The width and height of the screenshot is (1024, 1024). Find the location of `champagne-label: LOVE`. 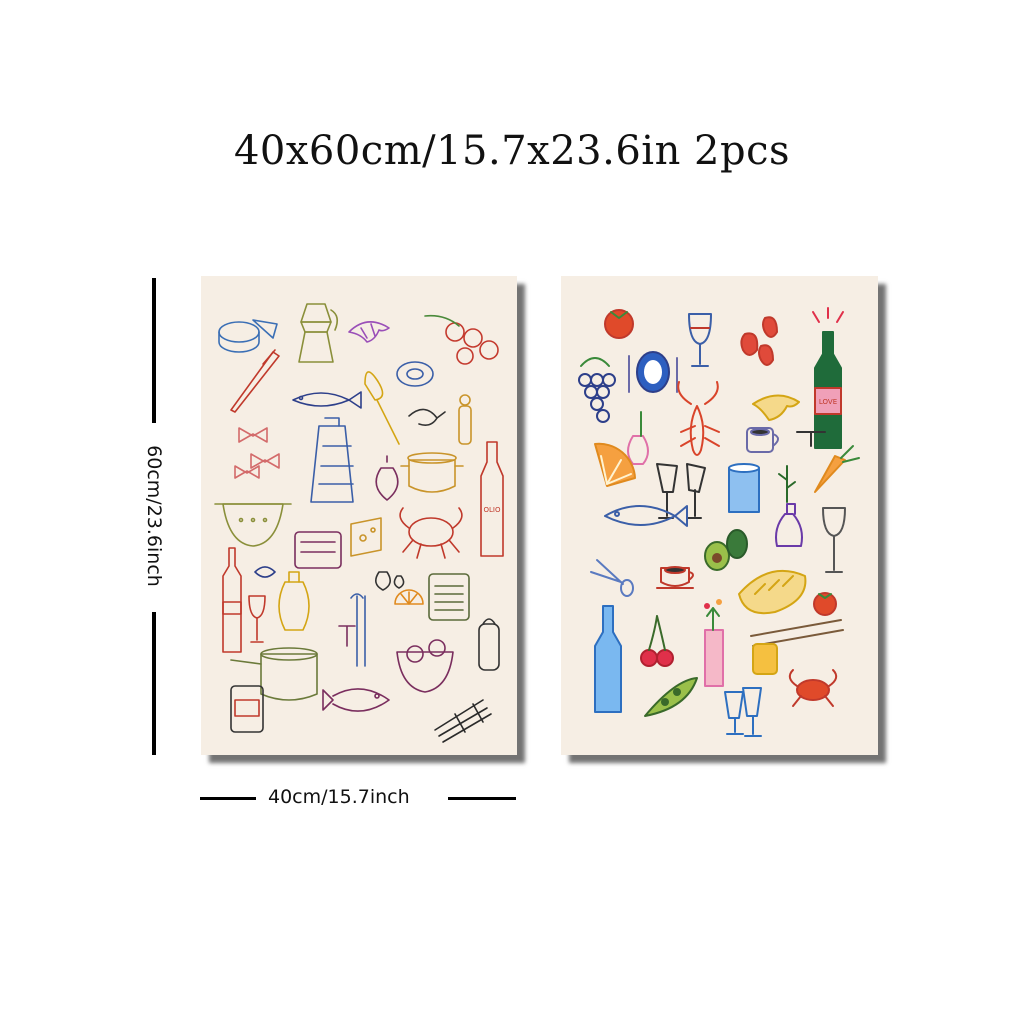

champagne-label: LOVE is located at coordinates (828, 402).